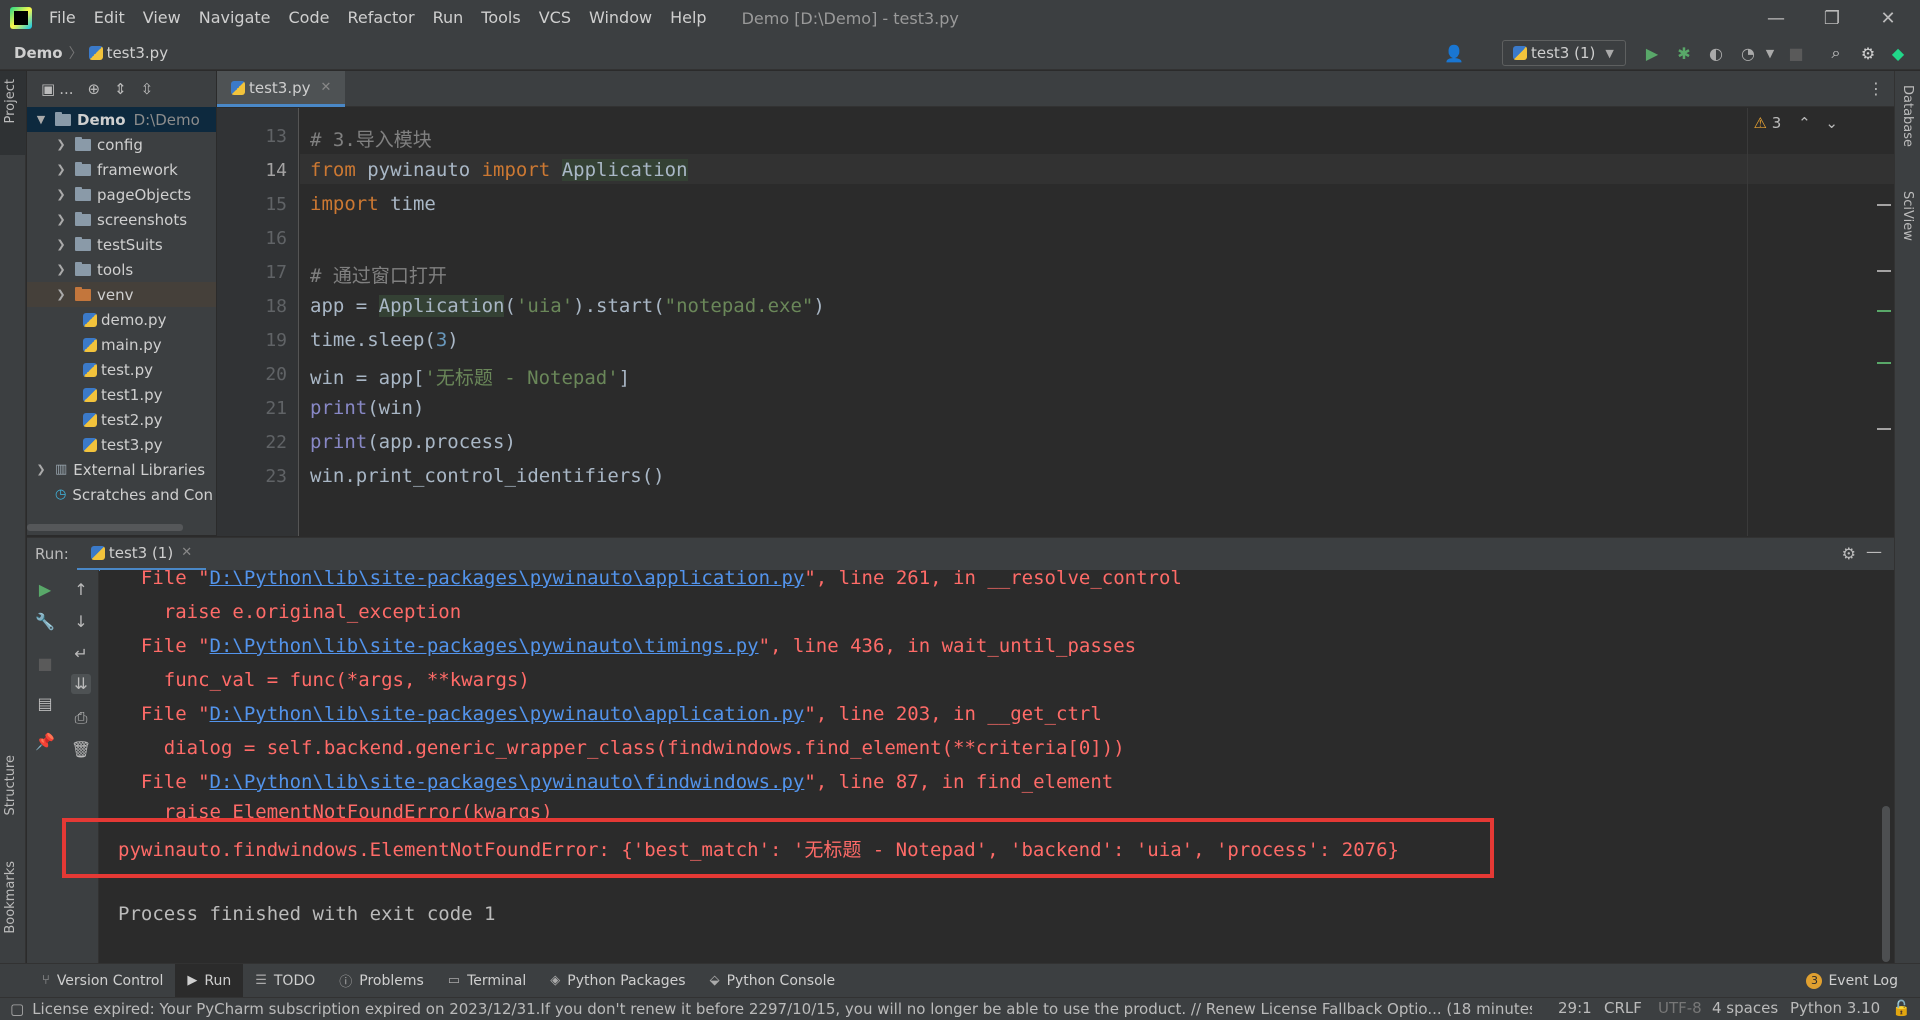 The height and width of the screenshot is (1020, 1920). I want to click on tab-test3-py: test3.py ✕, so click(281, 89).